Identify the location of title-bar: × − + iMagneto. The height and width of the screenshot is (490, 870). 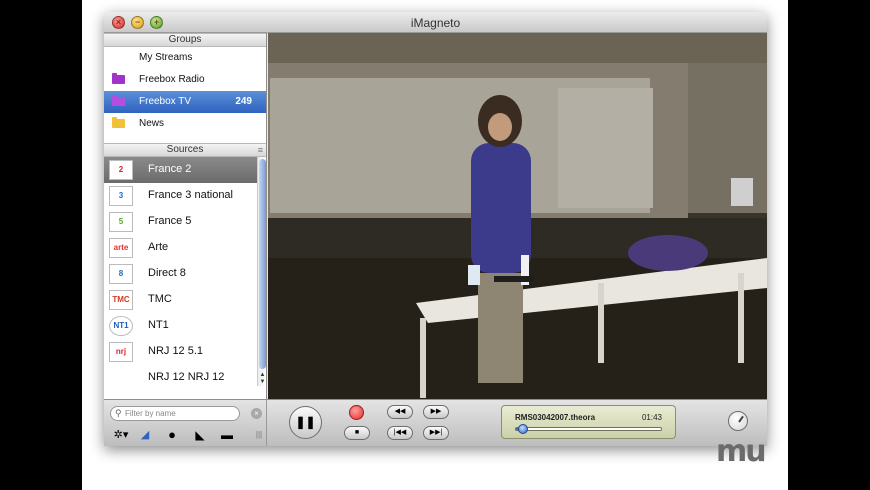
(435, 22).